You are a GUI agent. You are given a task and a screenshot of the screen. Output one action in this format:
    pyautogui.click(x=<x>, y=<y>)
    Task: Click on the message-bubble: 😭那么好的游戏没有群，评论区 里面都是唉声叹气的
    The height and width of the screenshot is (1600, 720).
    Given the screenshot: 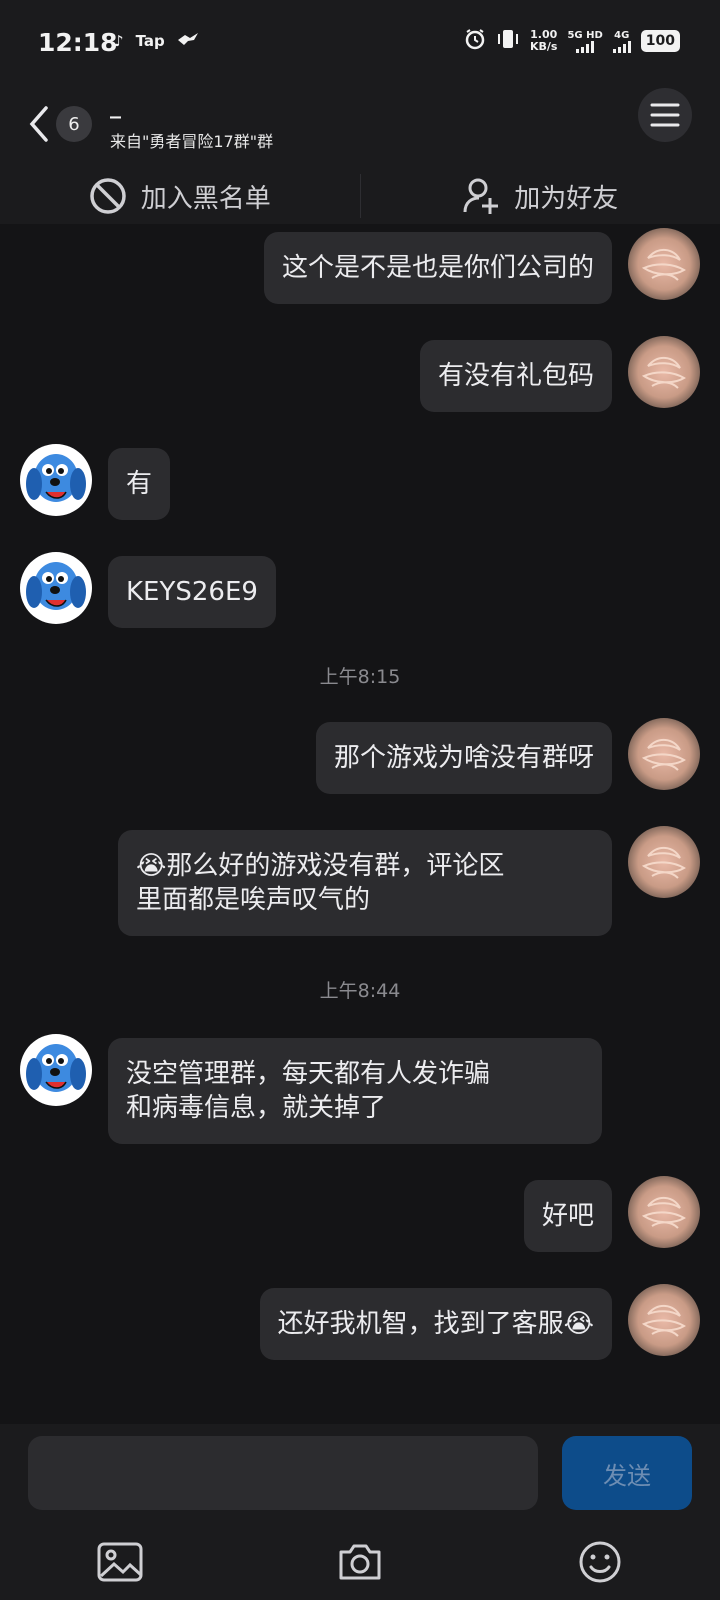 What is the action you would take?
    pyautogui.click(x=365, y=883)
    